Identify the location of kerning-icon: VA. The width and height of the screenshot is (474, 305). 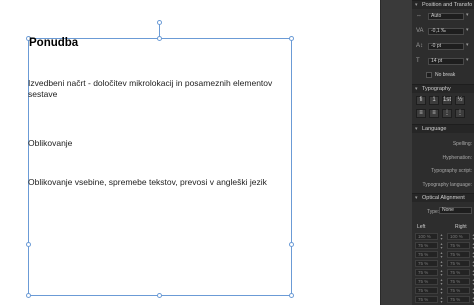
(420, 31).